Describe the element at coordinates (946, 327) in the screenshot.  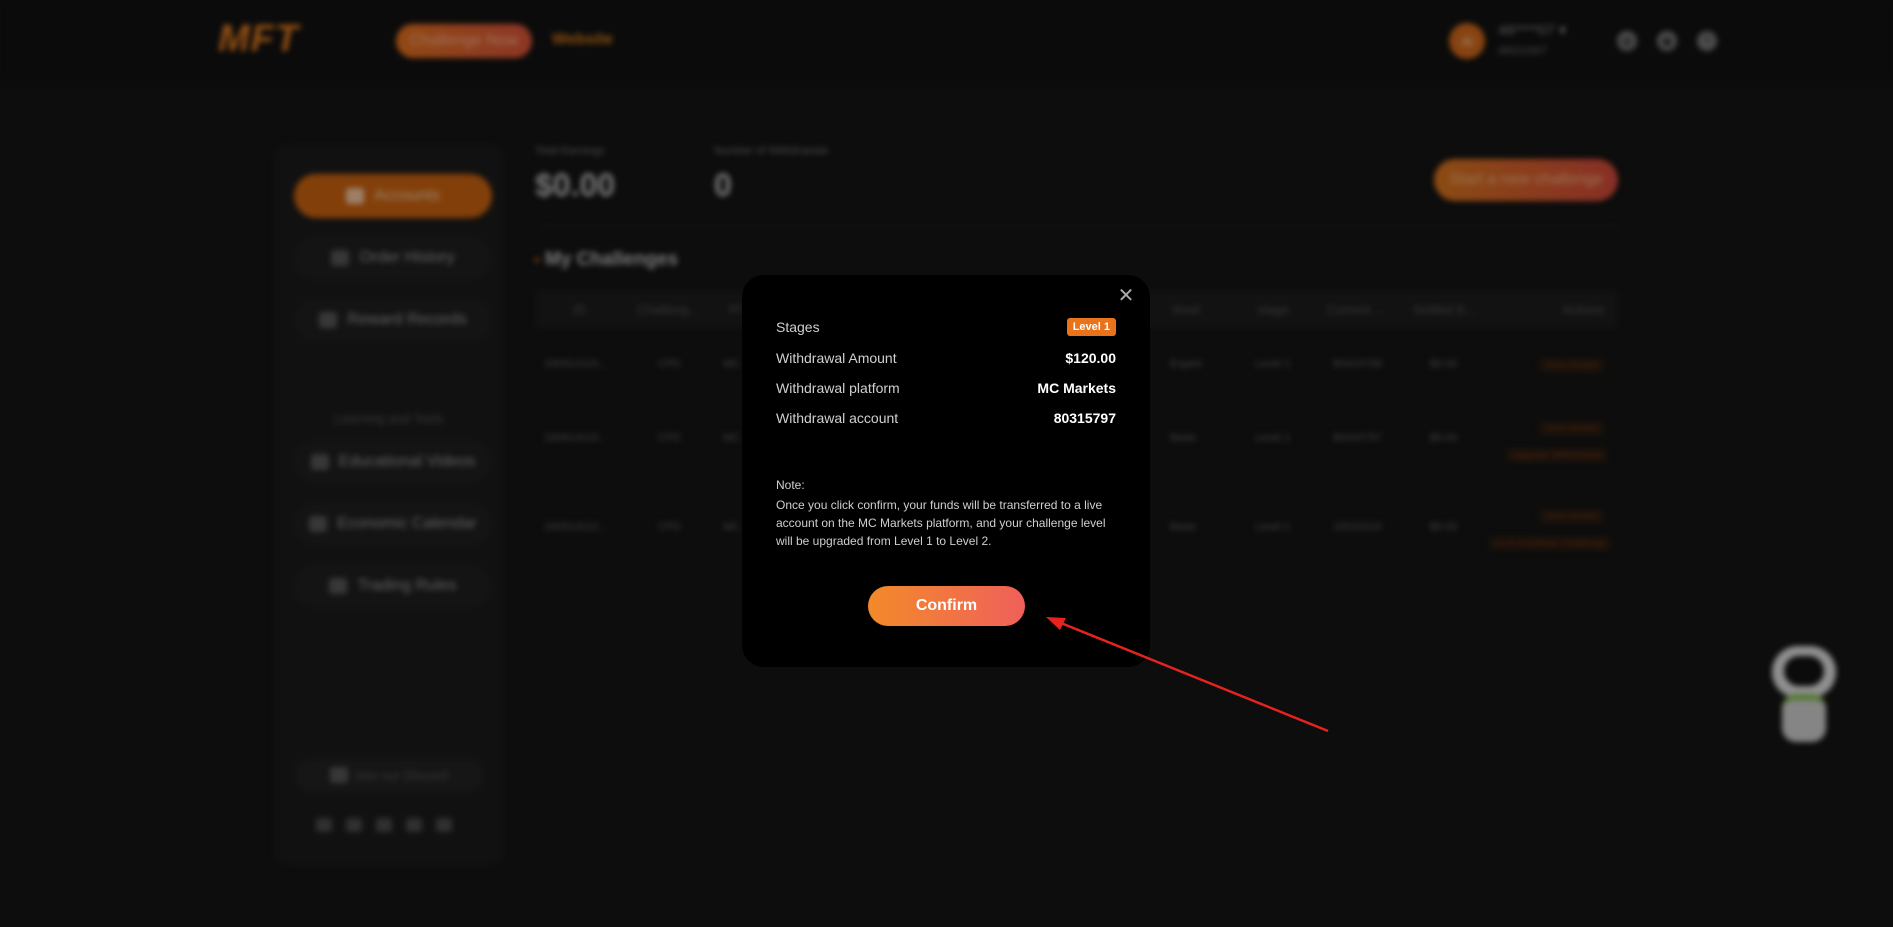
I see `stages-row: Stages Level 1` at that location.